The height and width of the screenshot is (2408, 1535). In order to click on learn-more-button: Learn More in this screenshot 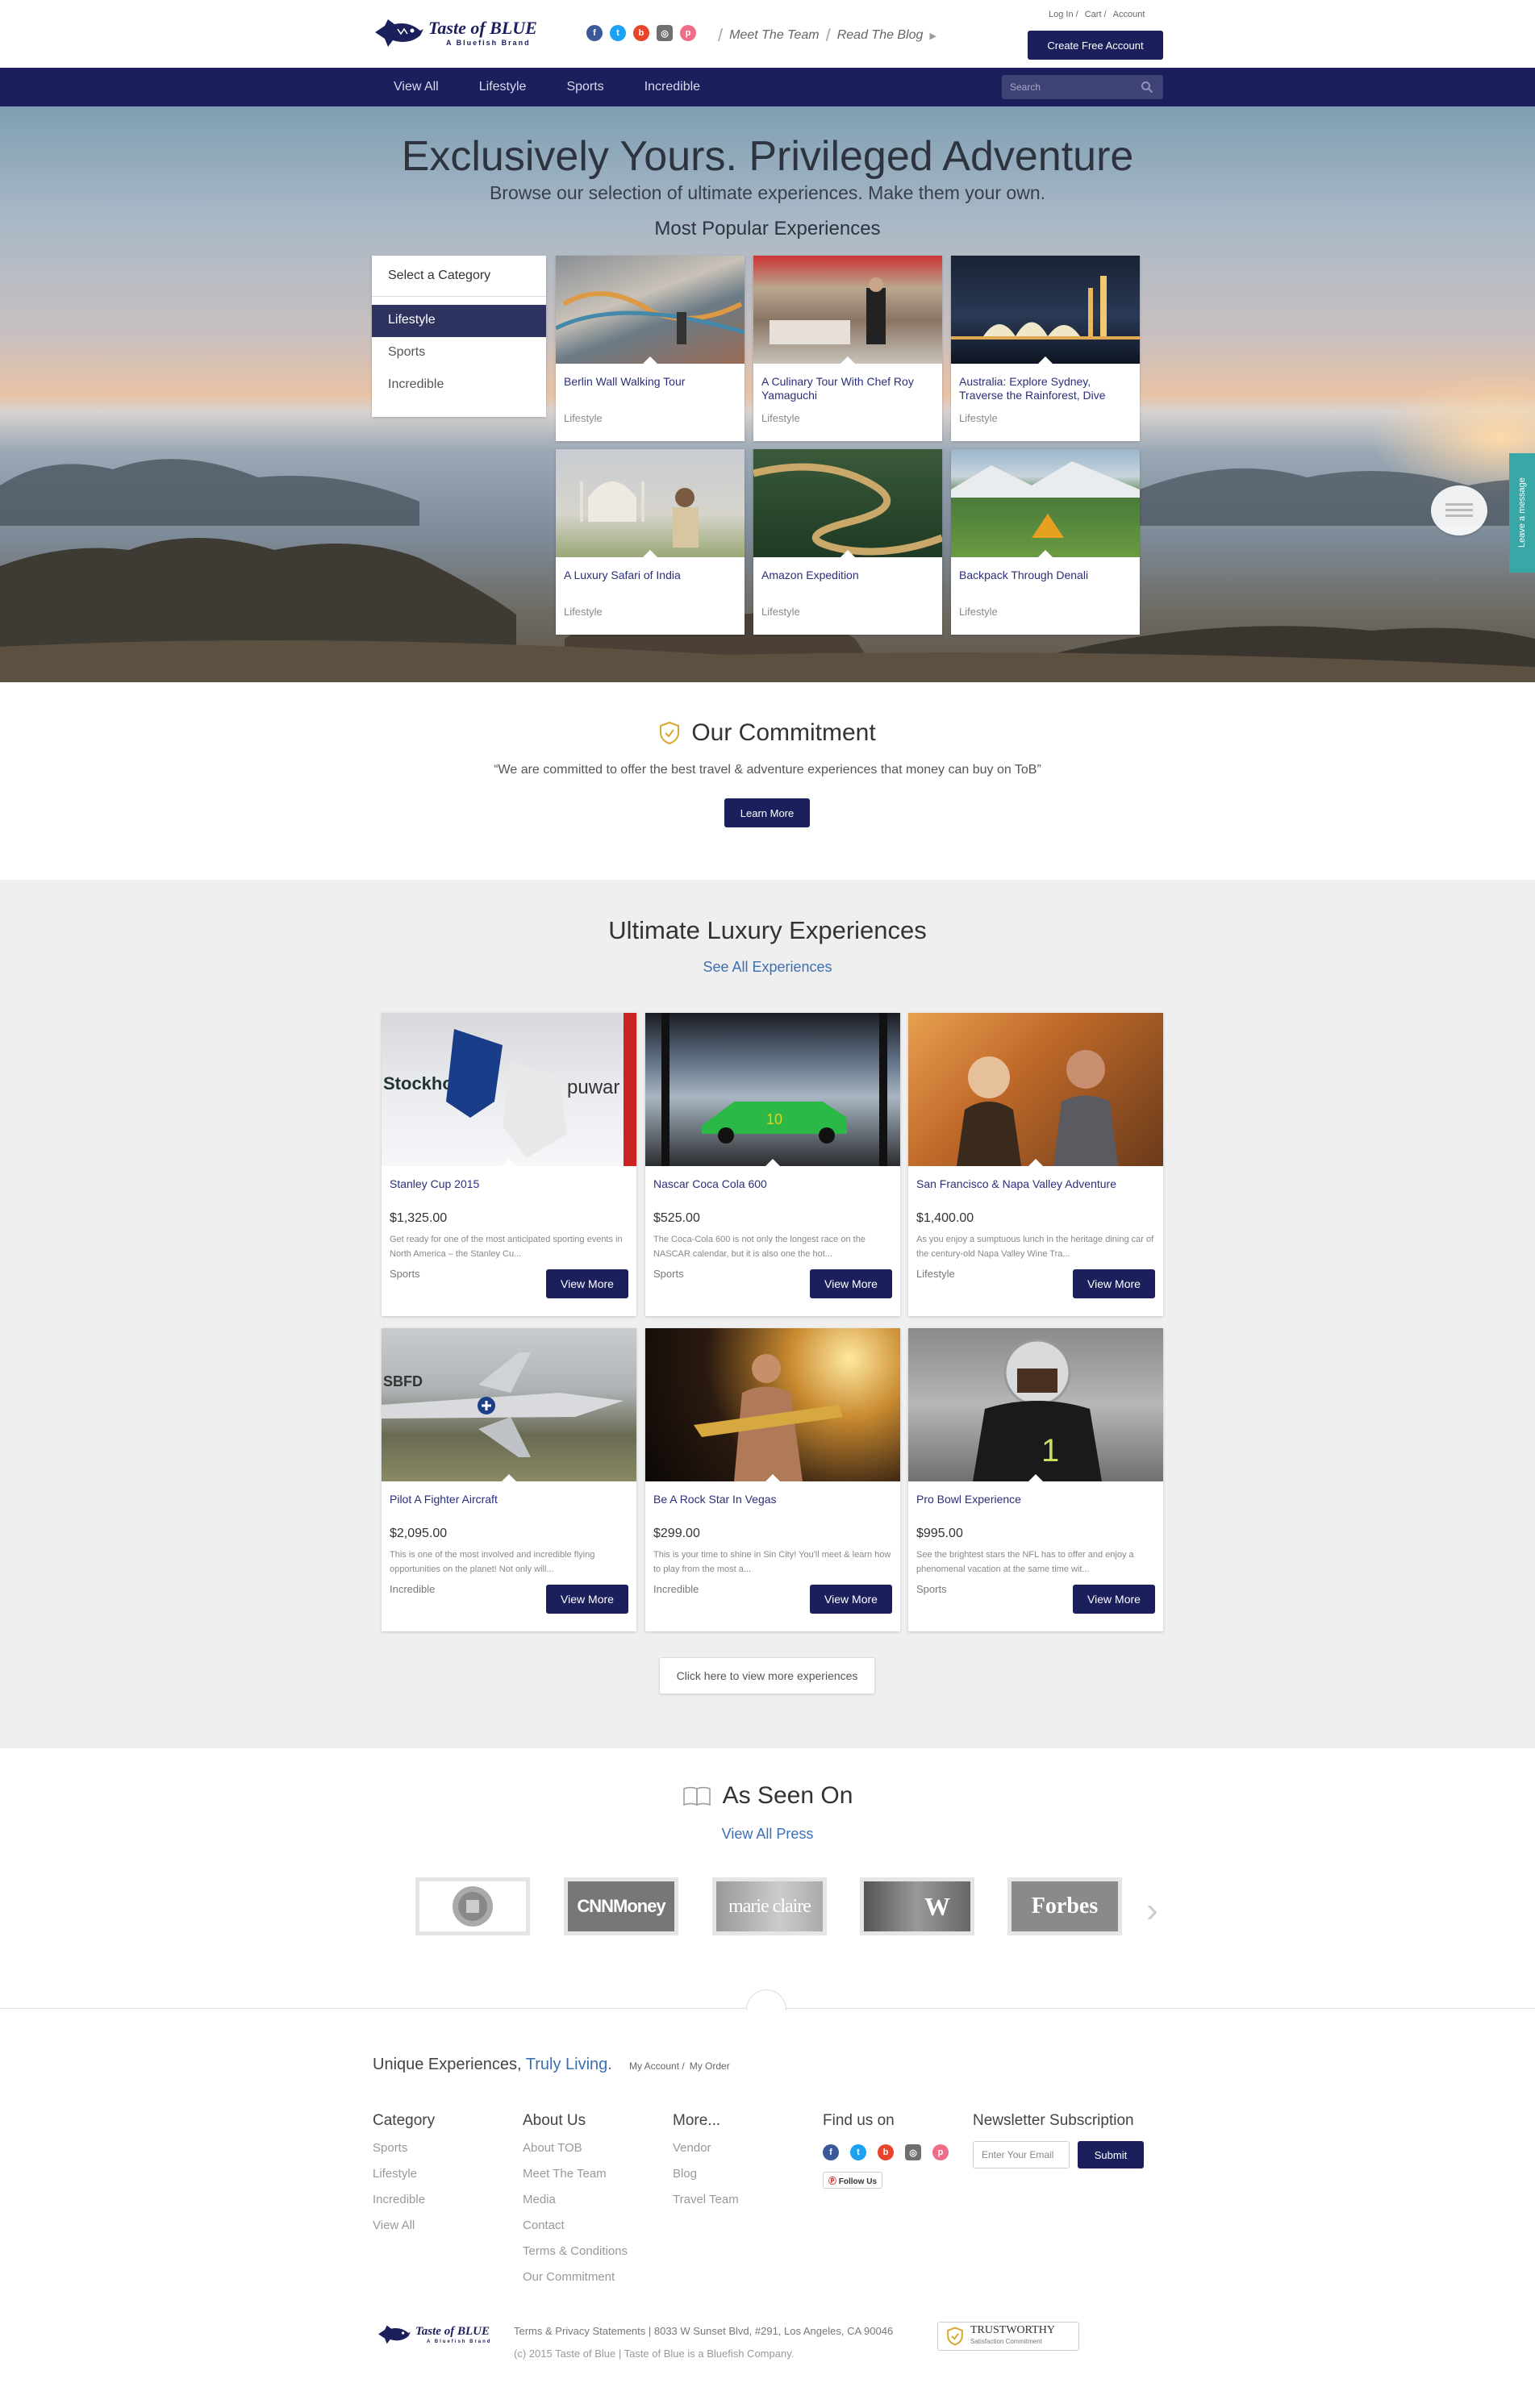, I will do `click(767, 812)`.